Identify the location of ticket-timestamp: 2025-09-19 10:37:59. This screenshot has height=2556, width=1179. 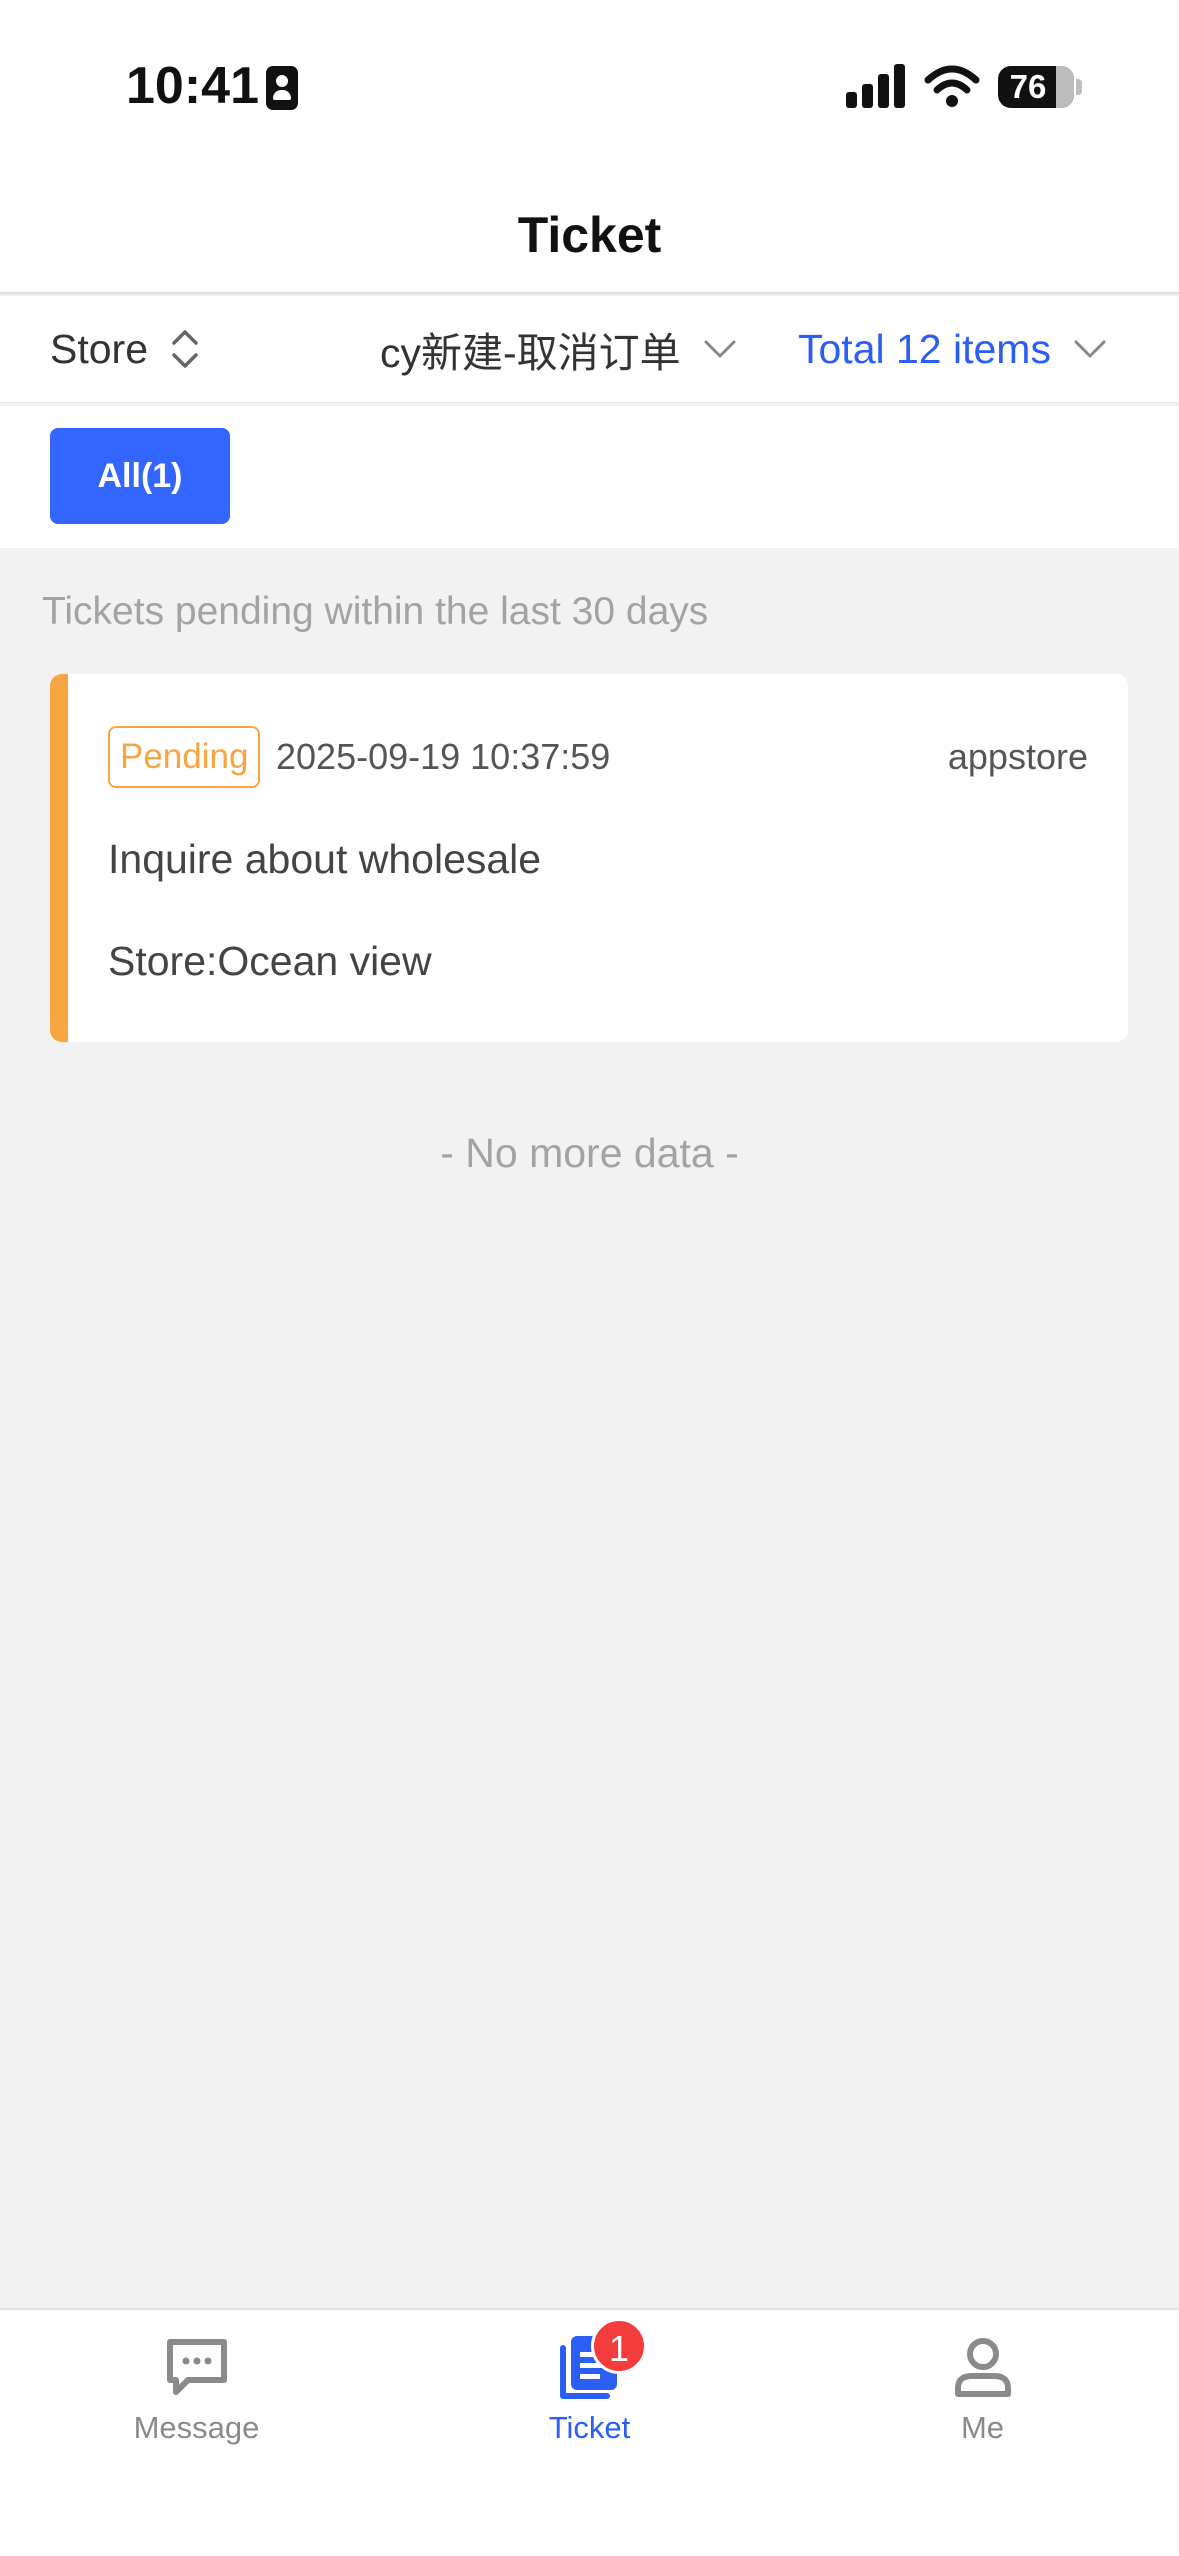
(443, 756).